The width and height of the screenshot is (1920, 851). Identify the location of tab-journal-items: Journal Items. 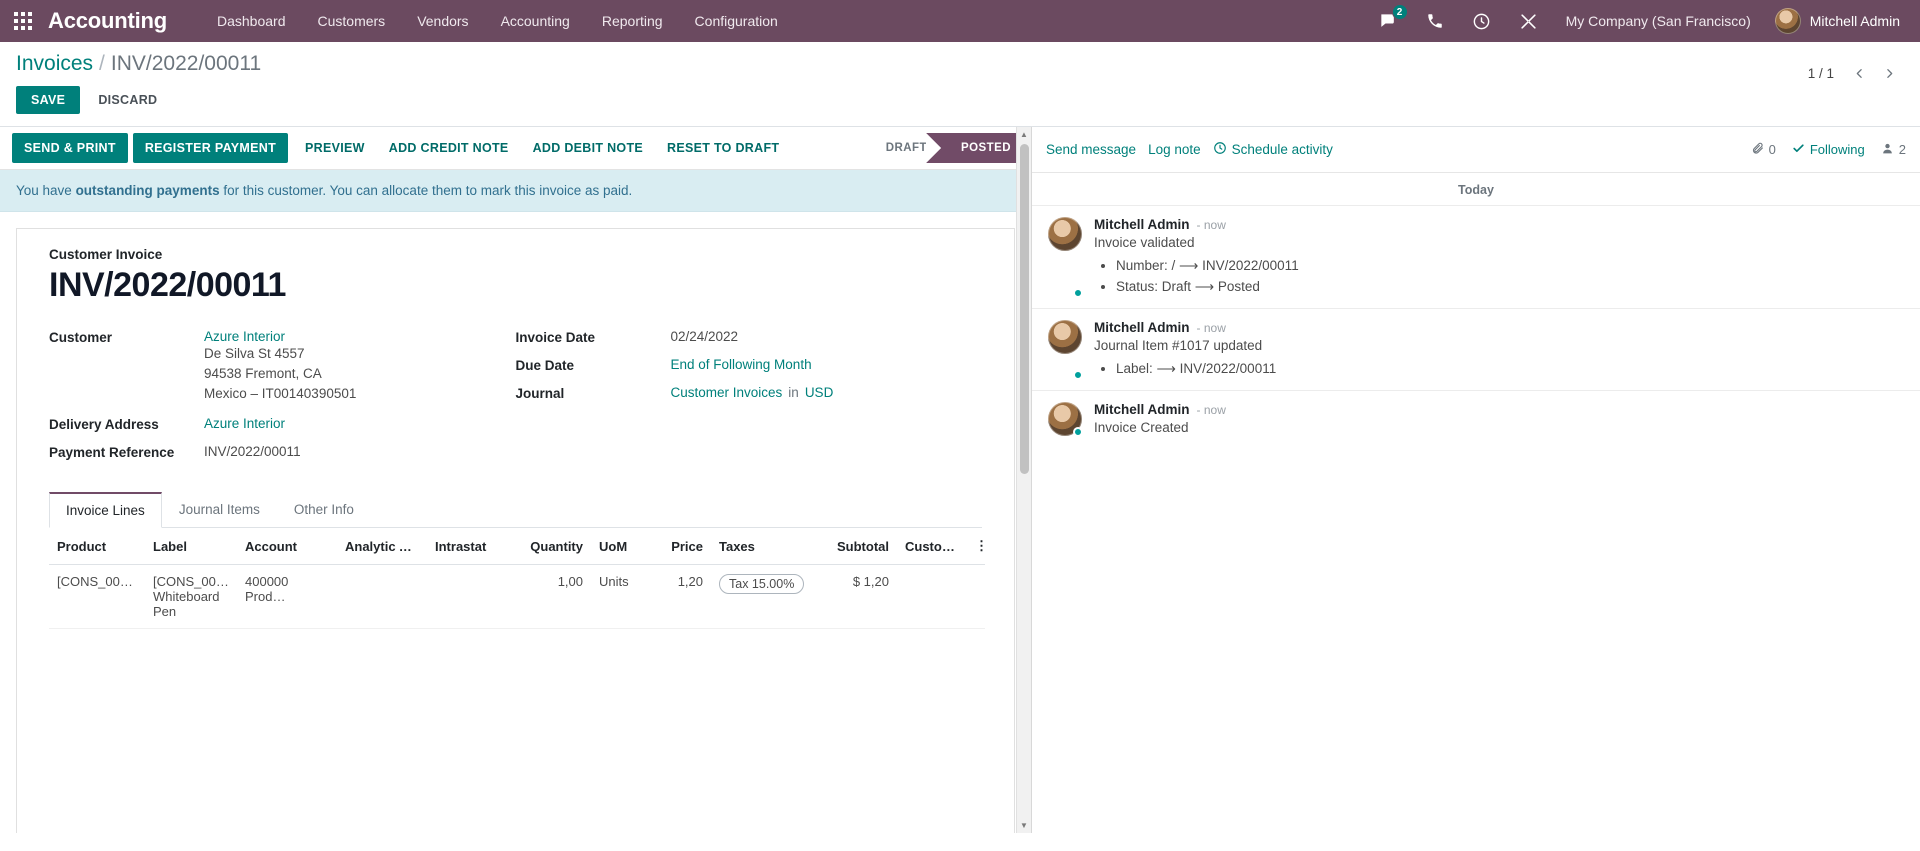
(219, 510).